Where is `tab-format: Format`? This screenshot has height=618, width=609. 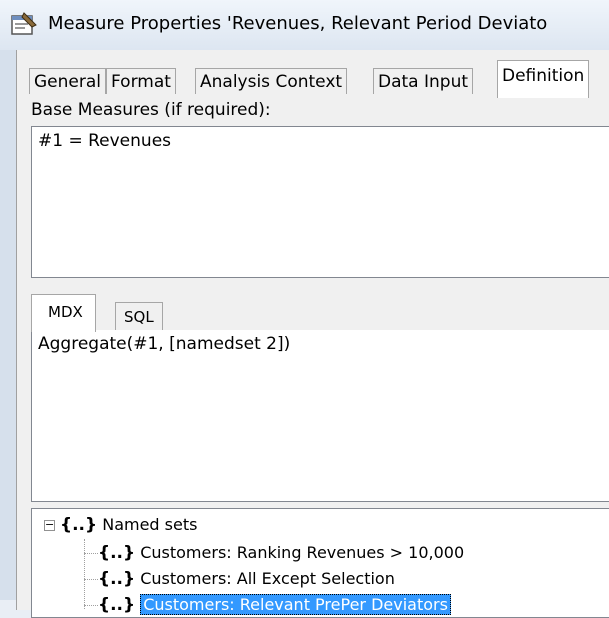
tab-format: Format is located at coordinates (141, 81).